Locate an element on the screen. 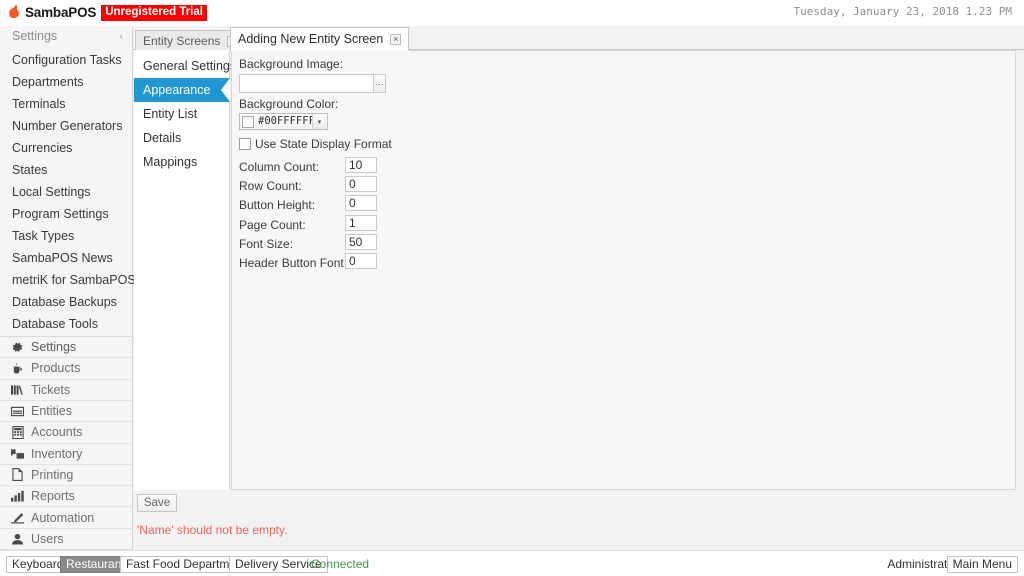 Image resolution: width=1024 pixels, height=576 pixels. background-color-value: #00FFFFFF is located at coordinates (286, 121).